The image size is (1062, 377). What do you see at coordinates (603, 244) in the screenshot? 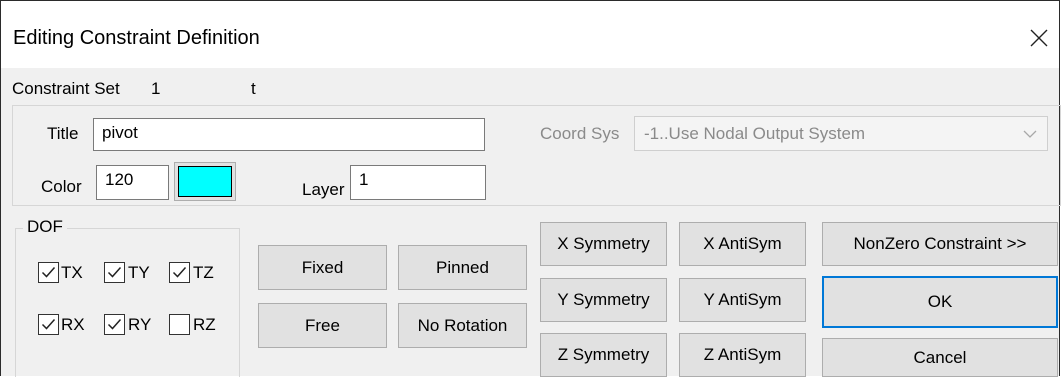
I see `x-symmetry-button: X Symmetry` at bounding box center [603, 244].